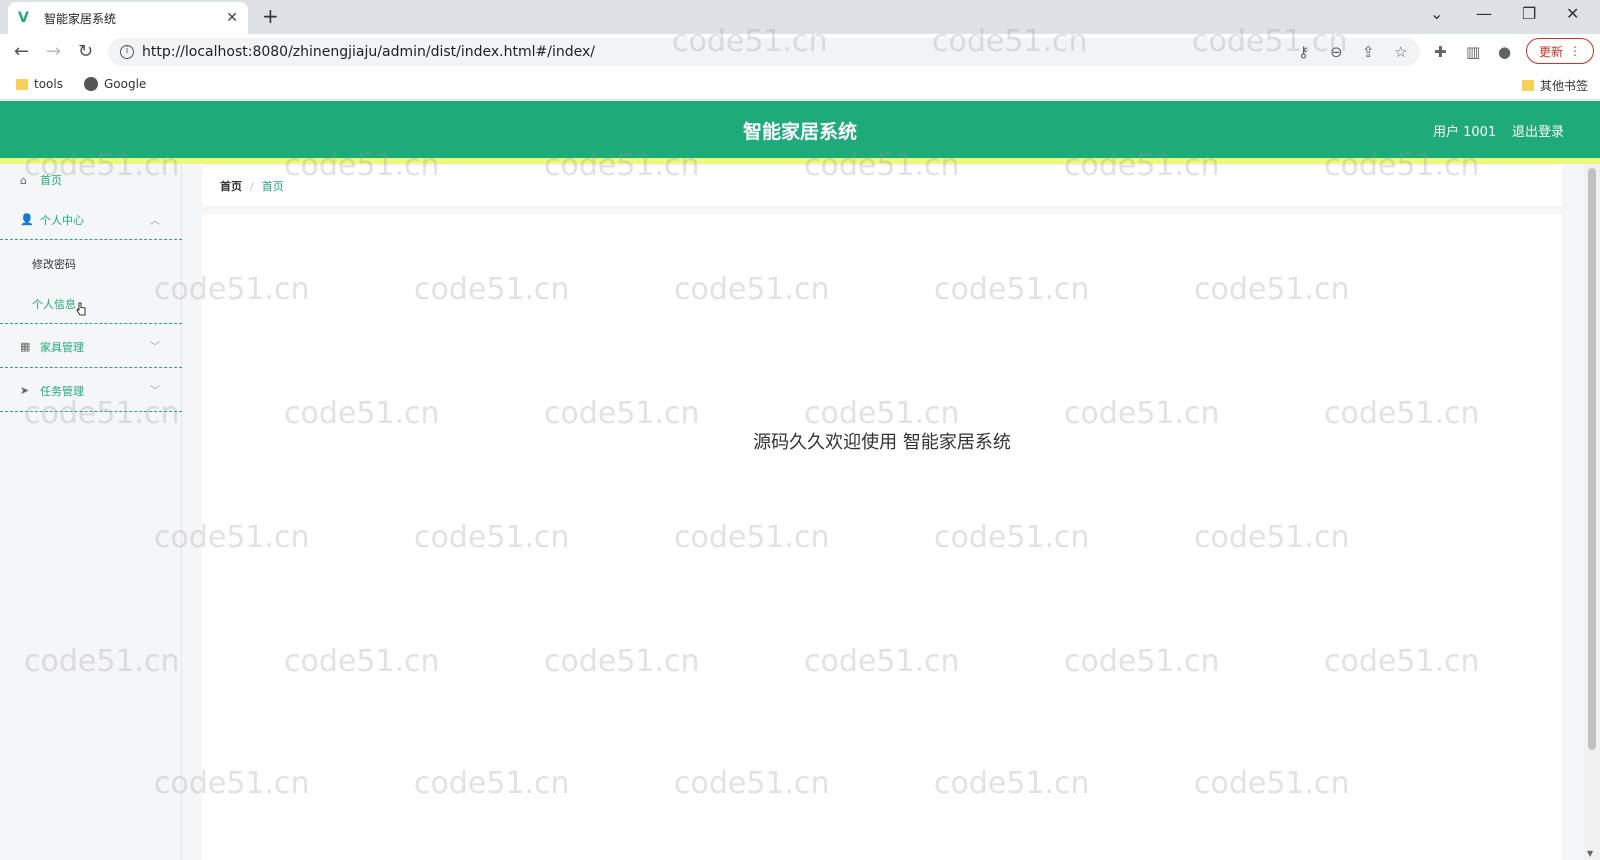  Describe the element at coordinates (1504, 52) in the screenshot. I see `profile-icon: ●` at that location.